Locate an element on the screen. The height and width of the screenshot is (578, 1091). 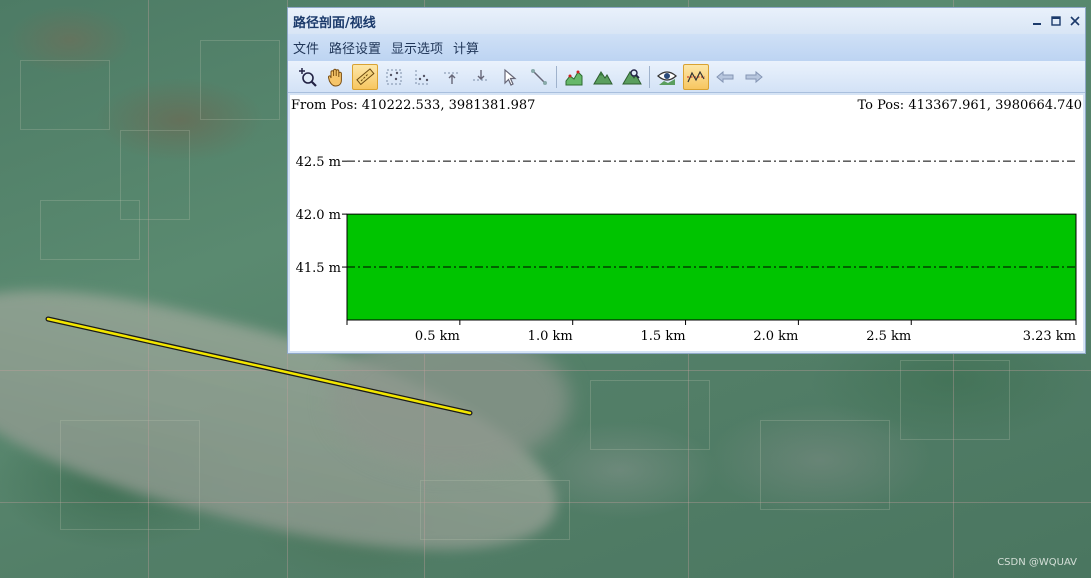
pointer-icon is located at coordinates (510, 77).